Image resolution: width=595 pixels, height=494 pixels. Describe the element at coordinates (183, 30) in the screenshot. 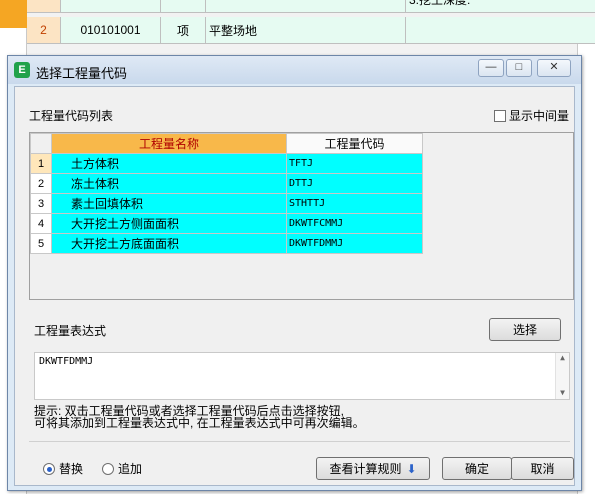

I see `item-unit: 项` at that location.